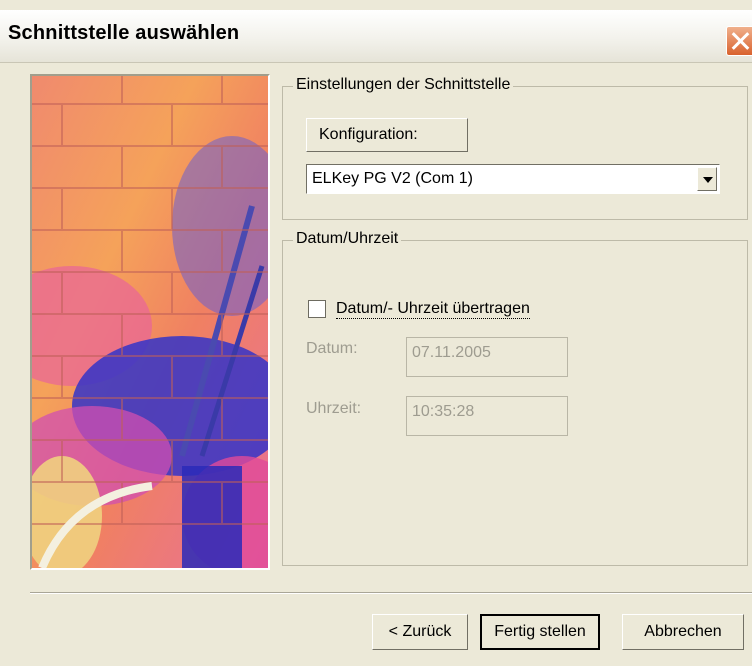 This screenshot has width=752, height=666. Describe the element at coordinates (683, 632) in the screenshot. I see `cancel-button: Abbrechen` at that location.